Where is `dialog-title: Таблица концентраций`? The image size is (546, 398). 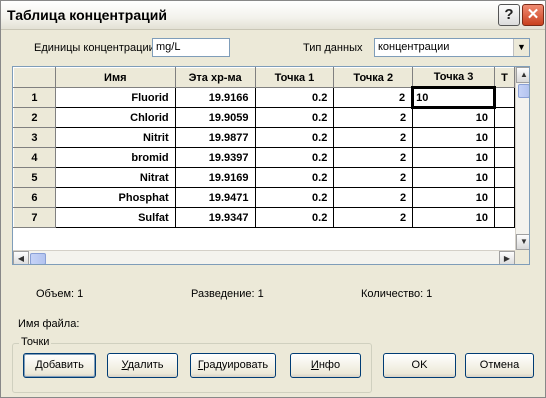 dialog-title: Таблица концентраций is located at coordinates (87, 15).